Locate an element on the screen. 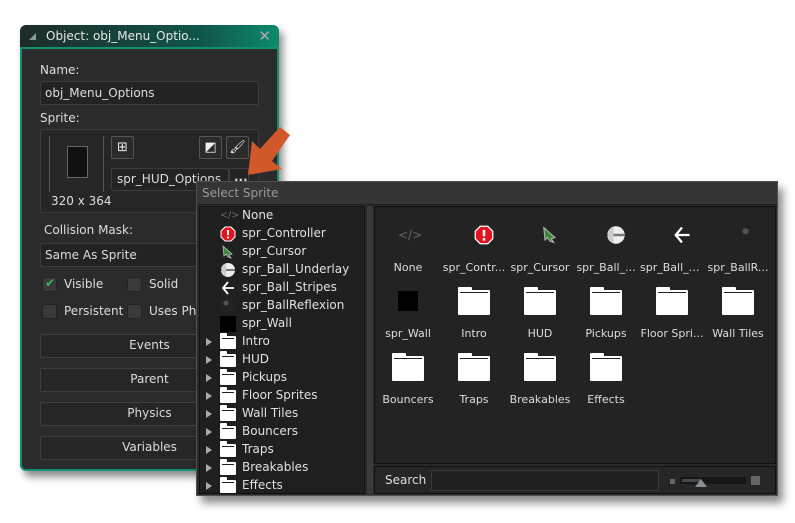 This screenshot has width=795, height=523. grid-item-label: spr_Wall is located at coordinates (408, 333).